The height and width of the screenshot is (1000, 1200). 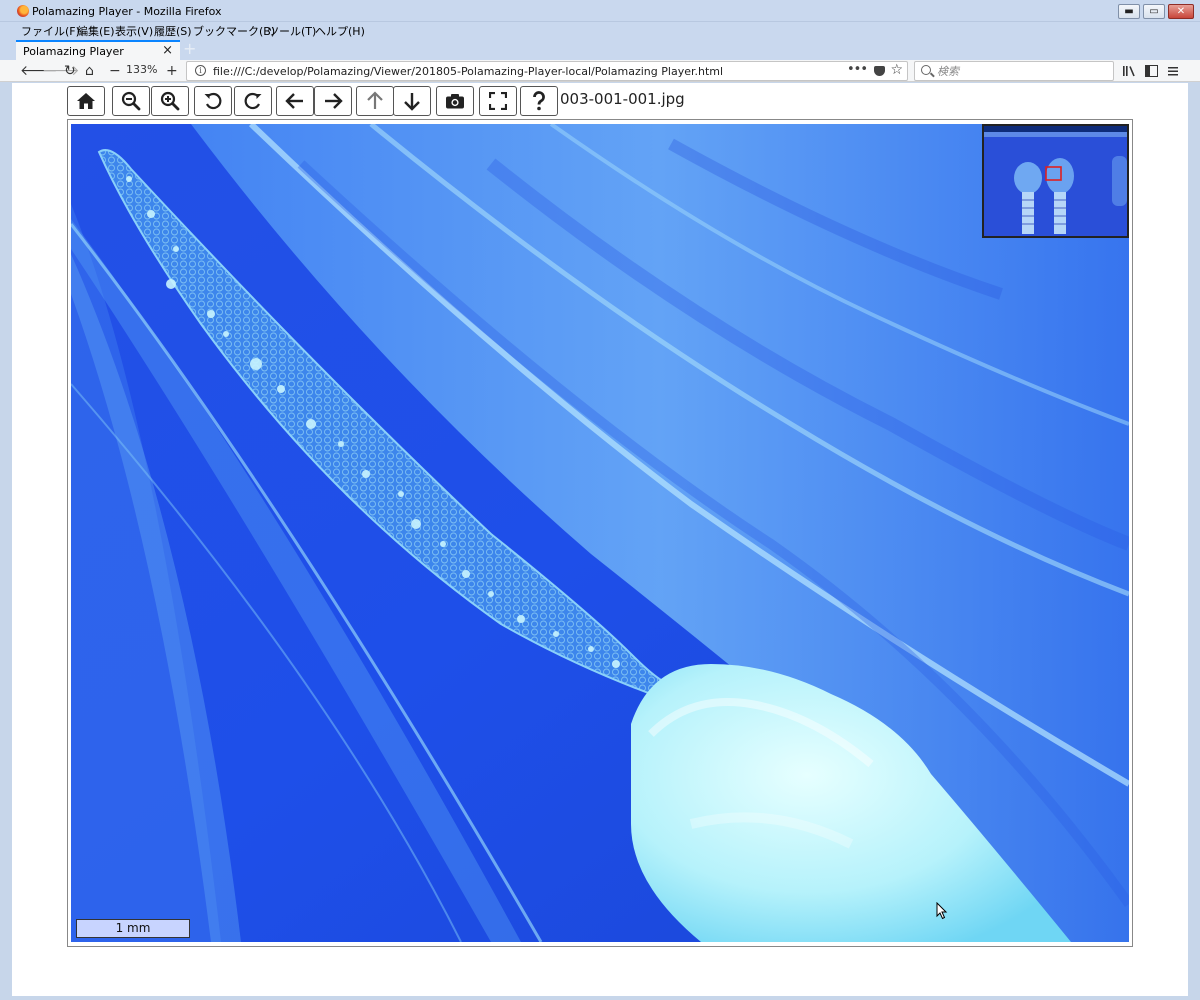 I want to click on window-controls: ▬ ▭ ✕, so click(x=1156, y=11).